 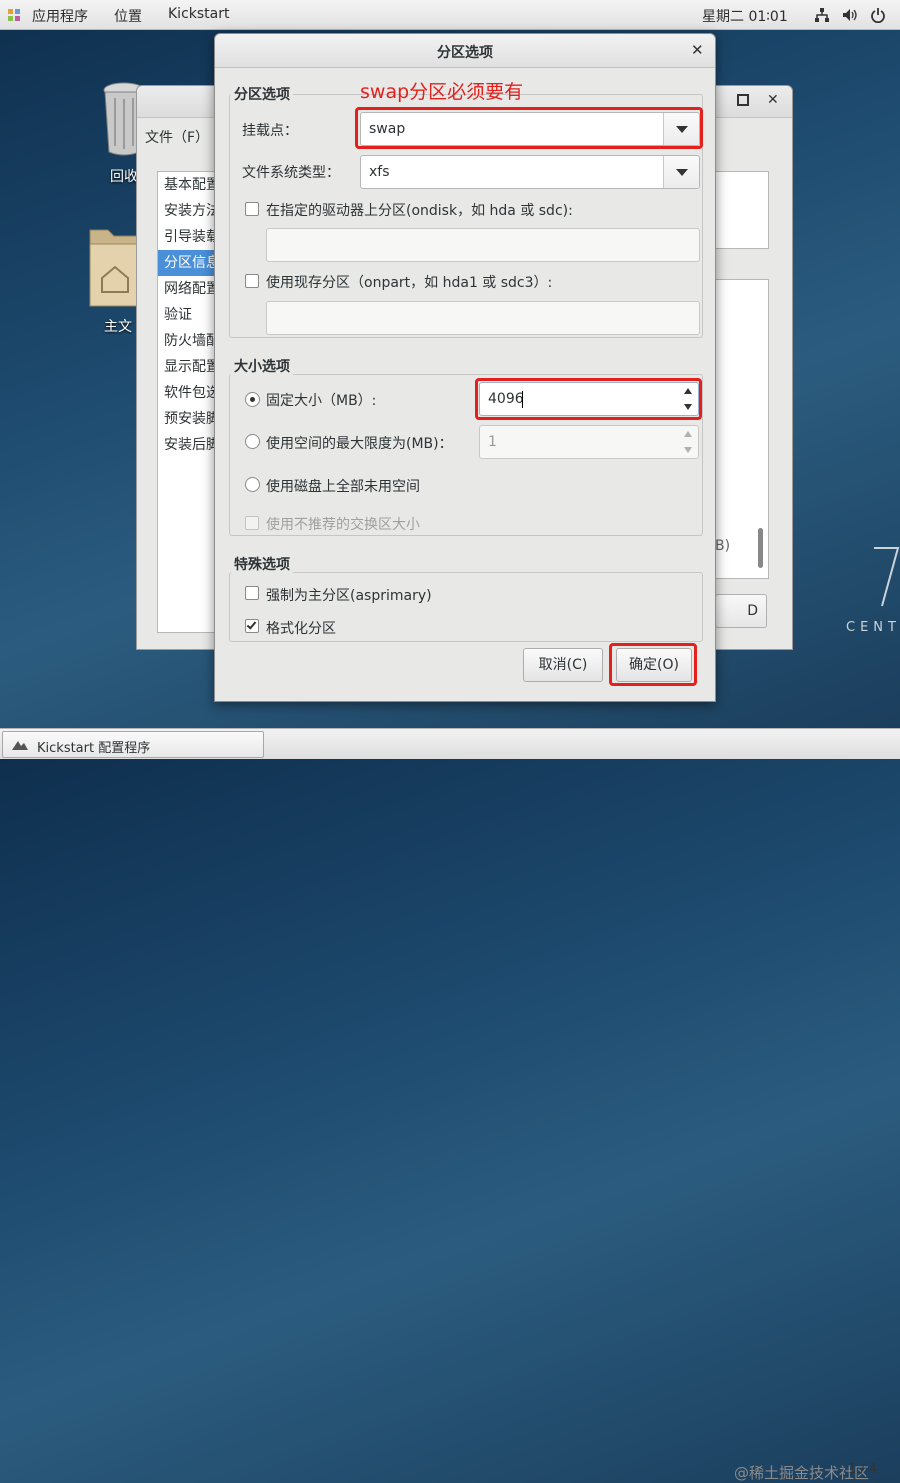 I want to click on annotation-box-size, so click(x=588, y=399).